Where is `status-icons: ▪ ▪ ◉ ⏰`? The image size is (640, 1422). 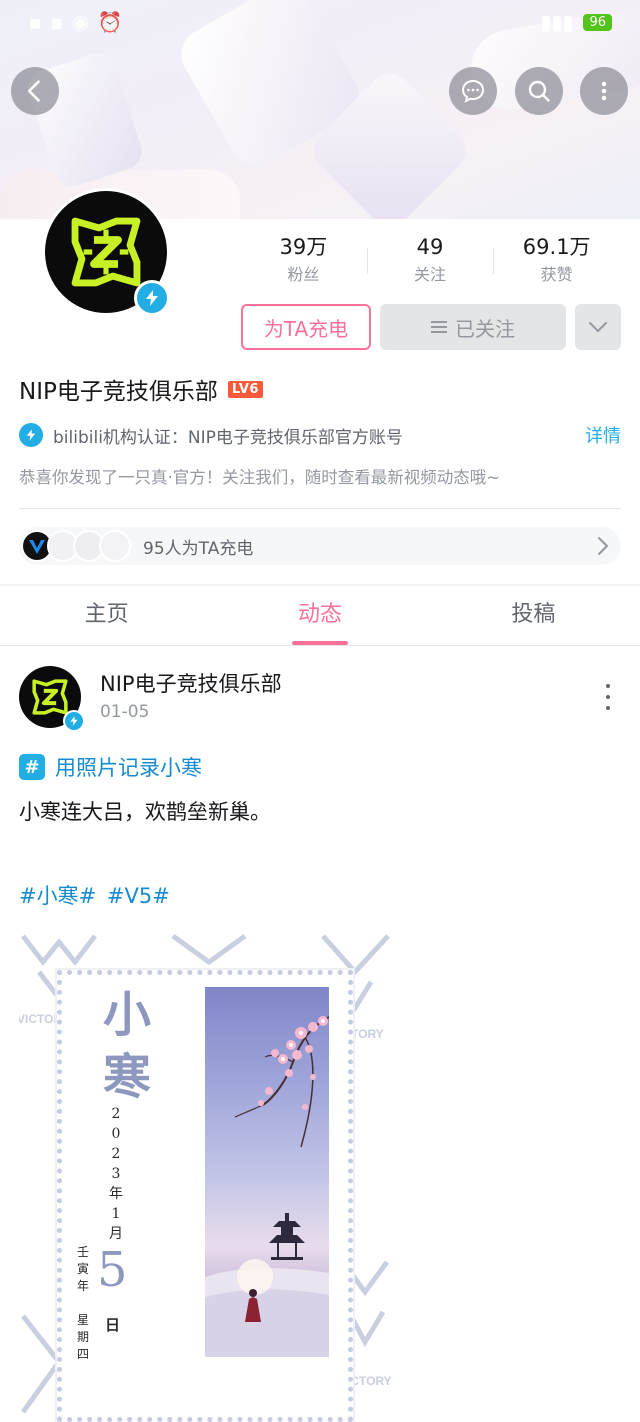
status-icons: ▪ ▪ ◉ ⏰ is located at coordinates (76, 22).